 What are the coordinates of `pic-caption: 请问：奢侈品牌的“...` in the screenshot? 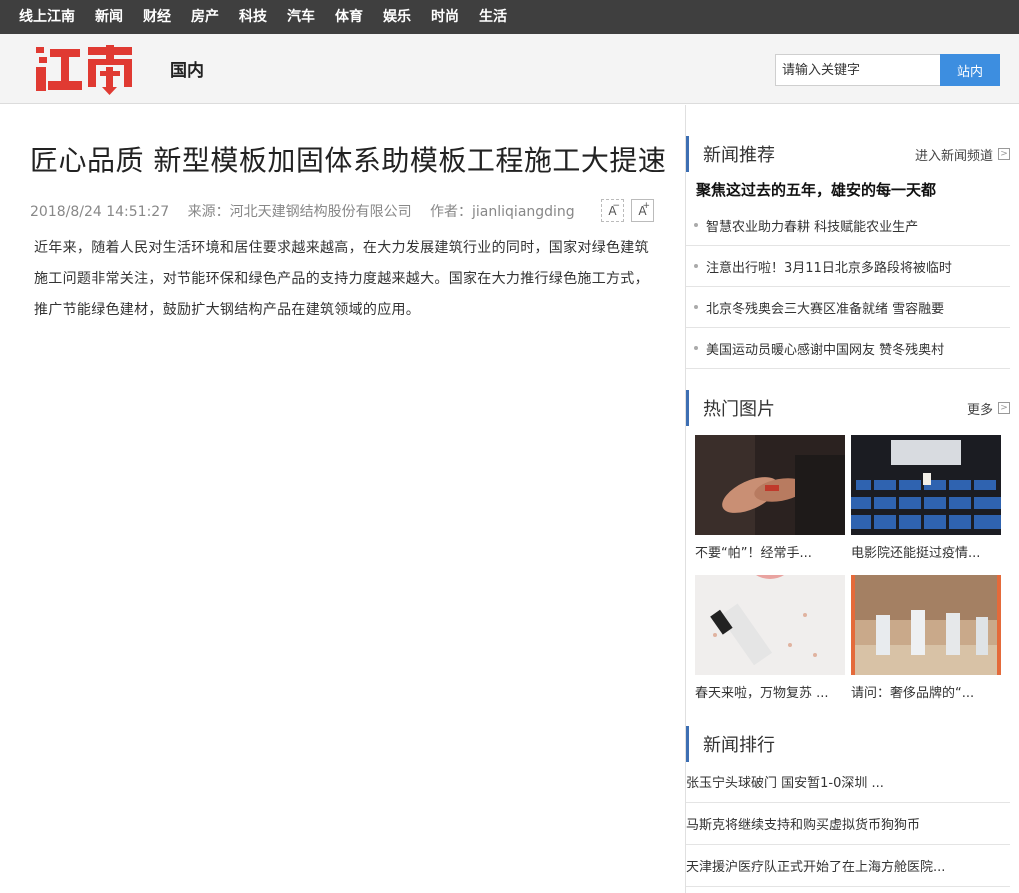 It's located at (913, 693).